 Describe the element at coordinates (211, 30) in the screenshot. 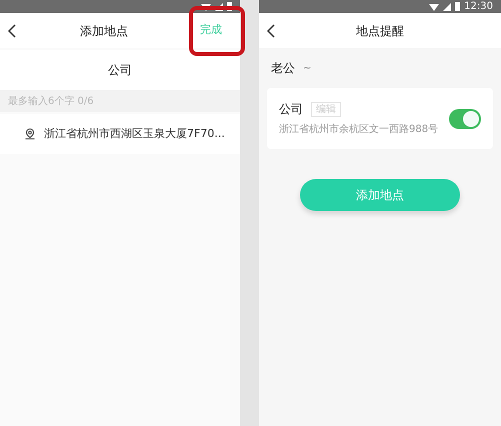

I see `done-button: 完成` at that location.